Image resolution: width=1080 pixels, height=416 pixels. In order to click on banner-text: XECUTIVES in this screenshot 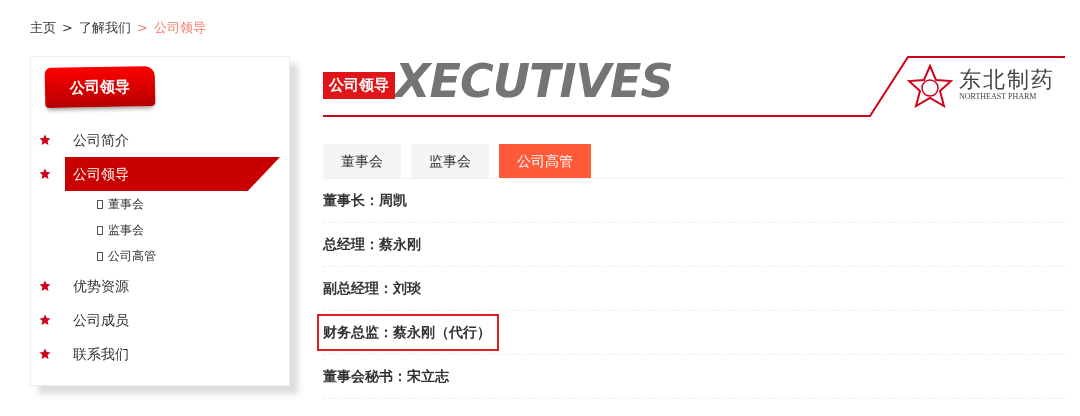, I will do `click(534, 81)`.